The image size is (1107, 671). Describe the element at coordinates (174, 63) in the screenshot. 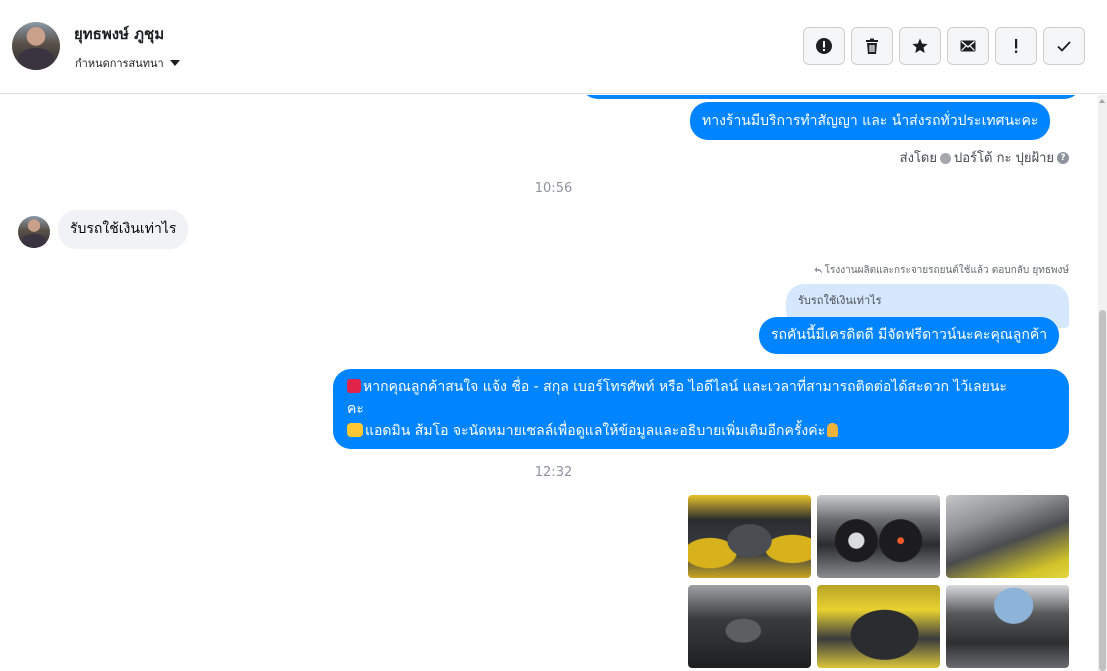

I see `caret-down-icon` at that location.